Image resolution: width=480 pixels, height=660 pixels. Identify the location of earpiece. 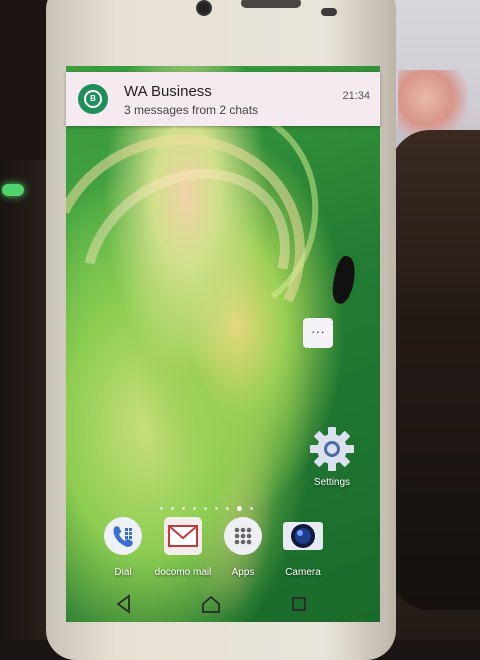
(271, 4).